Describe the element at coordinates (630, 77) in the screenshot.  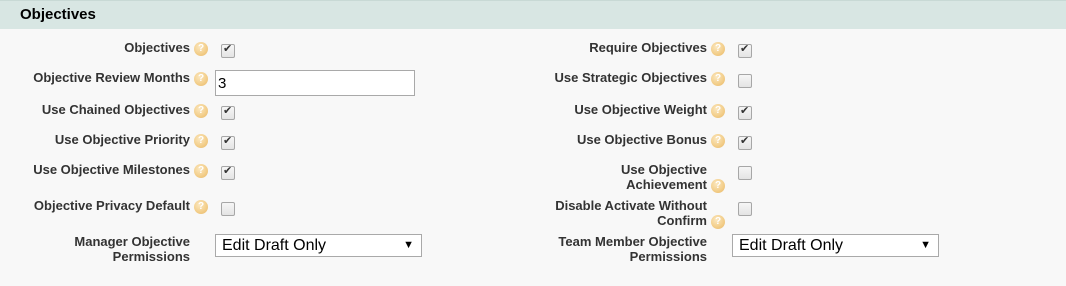
I see `strategic-objectives-label: Use Strategic Objectives` at that location.